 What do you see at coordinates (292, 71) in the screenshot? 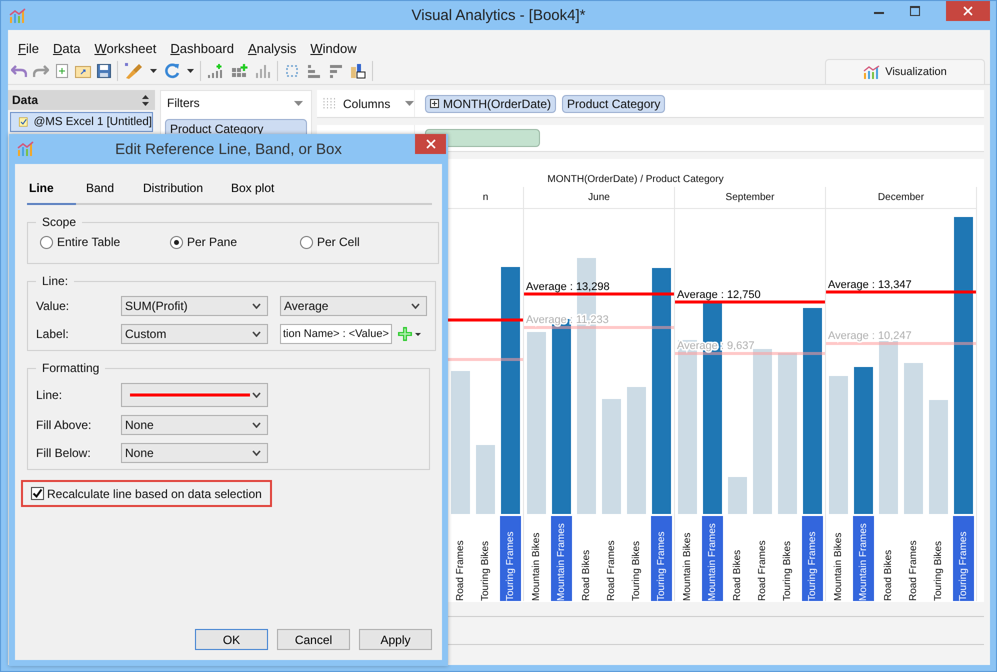
I see `lasso-icon` at bounding box center [292, 71].